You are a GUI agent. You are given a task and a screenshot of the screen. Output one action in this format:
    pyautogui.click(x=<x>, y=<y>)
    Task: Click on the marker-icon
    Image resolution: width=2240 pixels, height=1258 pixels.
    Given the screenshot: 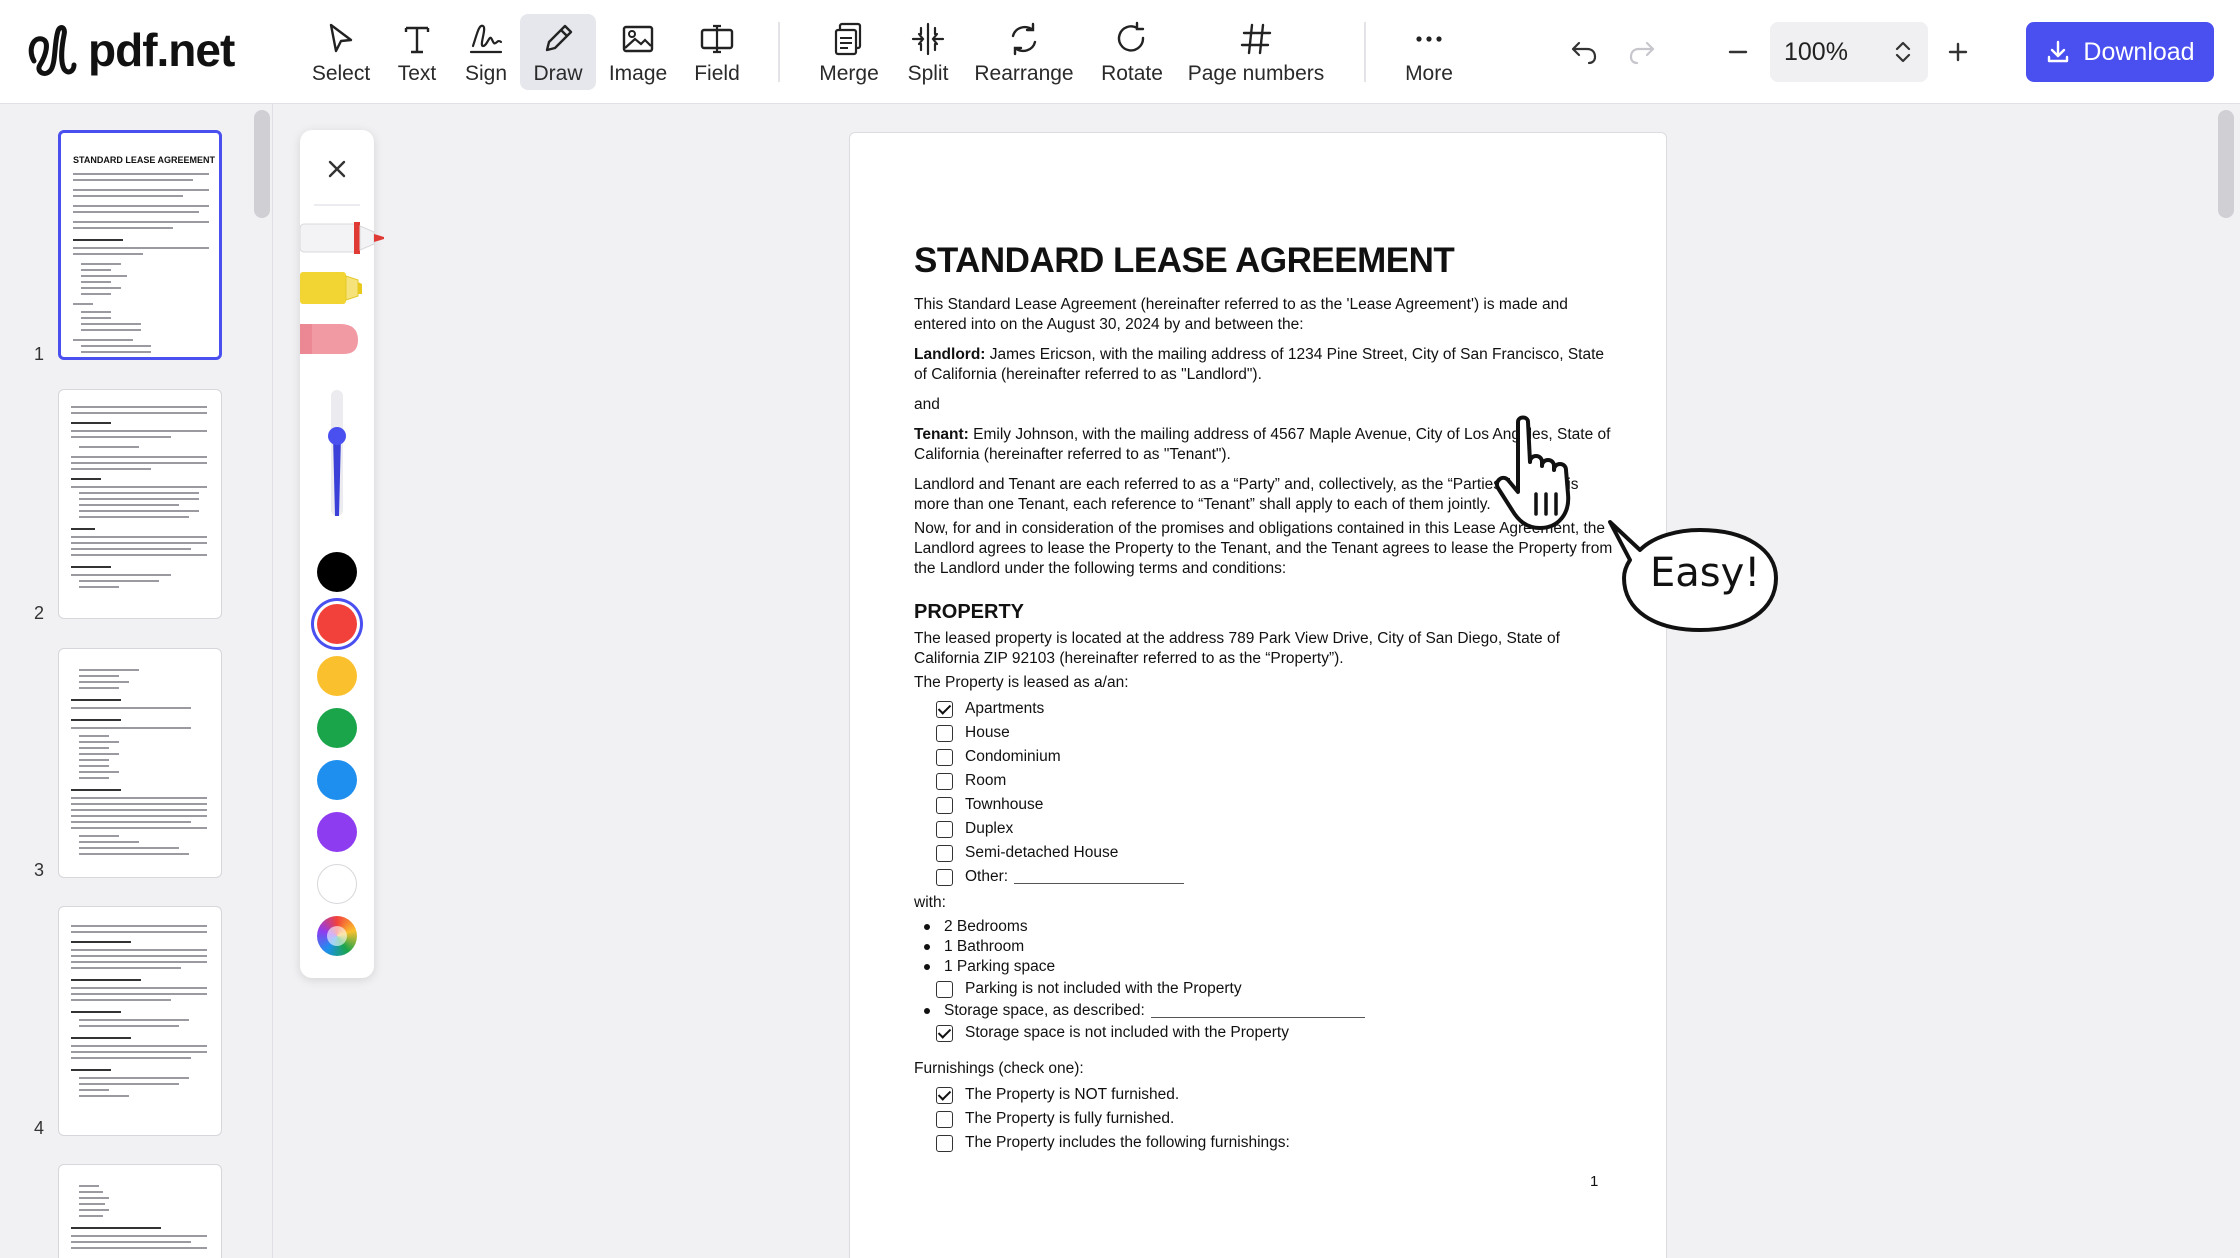 What is the action you would take?
    pyautogui.click(x=355, y=238)
    